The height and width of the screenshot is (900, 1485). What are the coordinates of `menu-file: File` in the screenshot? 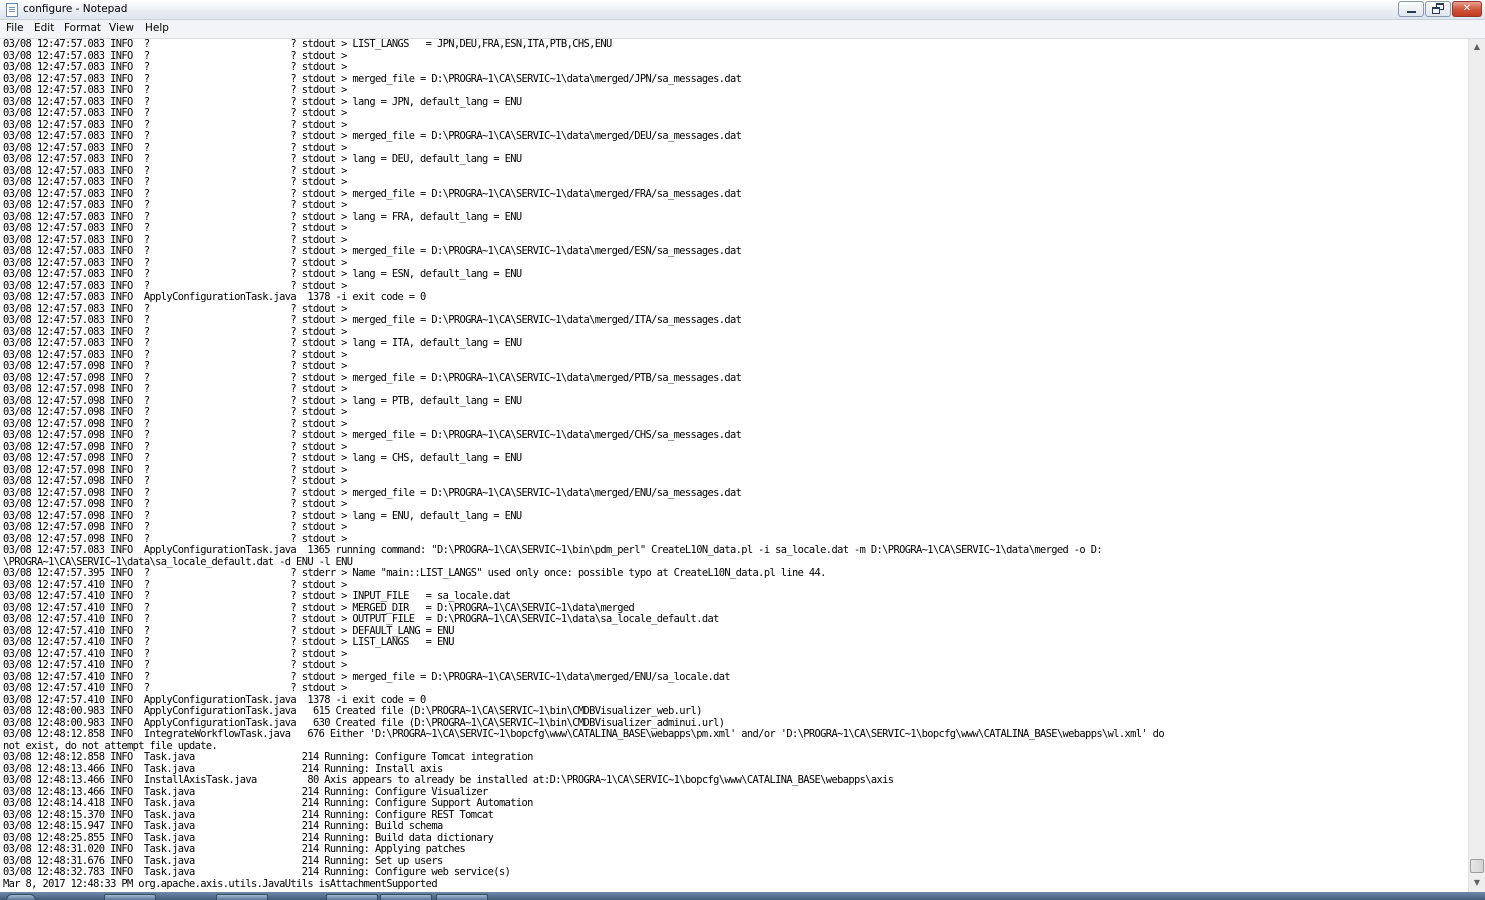 It's located at (15, 28).